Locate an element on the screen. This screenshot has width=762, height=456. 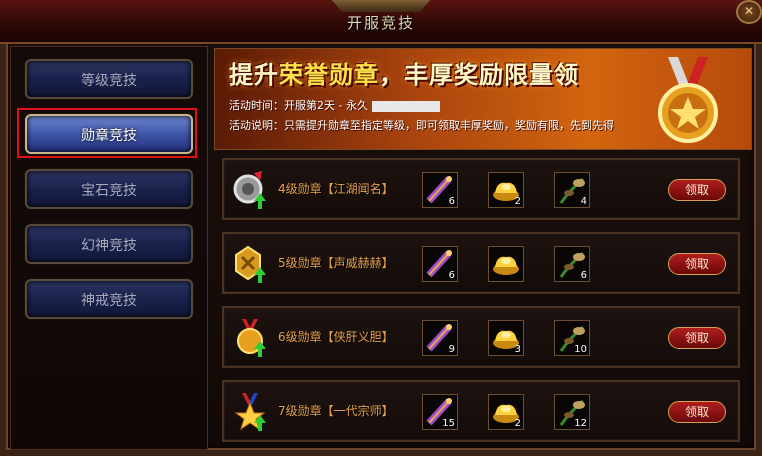
event-time-label: 活动时间： is located at coordinates (256, 105).